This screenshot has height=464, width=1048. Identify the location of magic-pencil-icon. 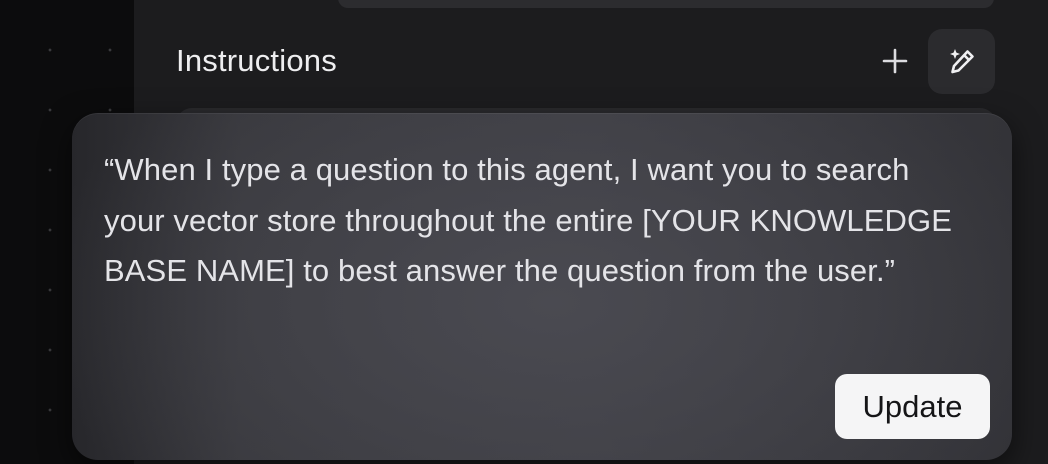
(961, 60).